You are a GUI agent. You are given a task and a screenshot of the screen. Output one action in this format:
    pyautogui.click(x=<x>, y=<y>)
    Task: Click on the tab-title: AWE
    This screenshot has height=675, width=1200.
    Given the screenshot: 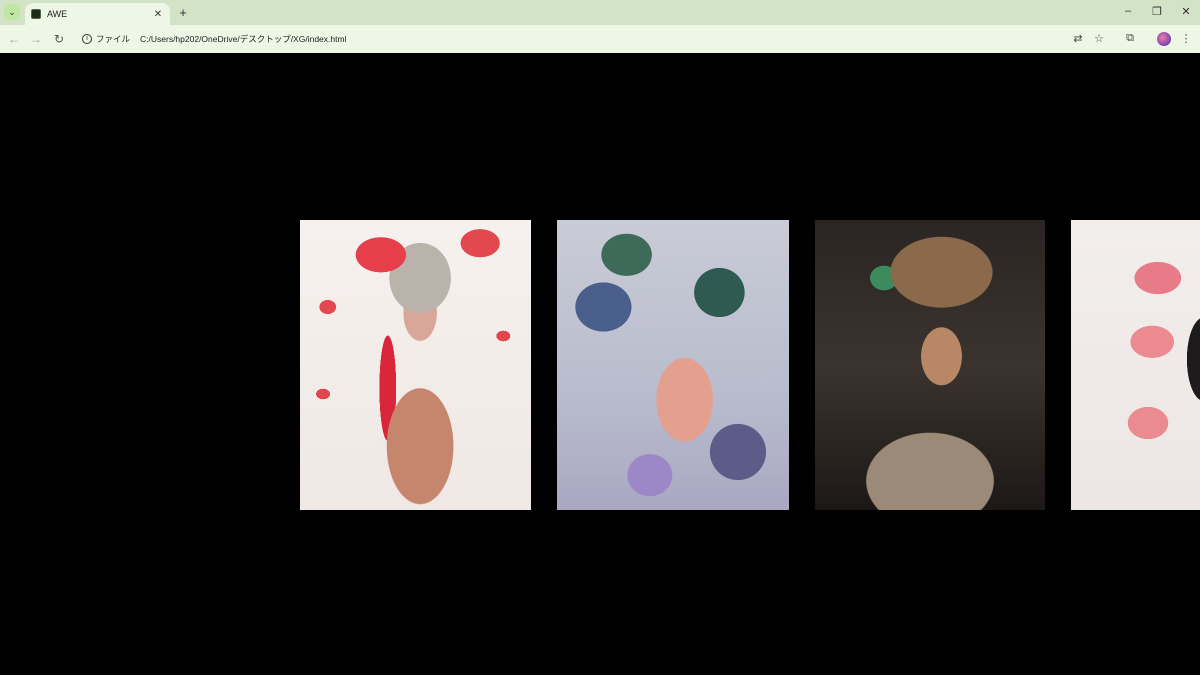 What is the action you would take?
    pyautogui.click(x=57, y=14)
    